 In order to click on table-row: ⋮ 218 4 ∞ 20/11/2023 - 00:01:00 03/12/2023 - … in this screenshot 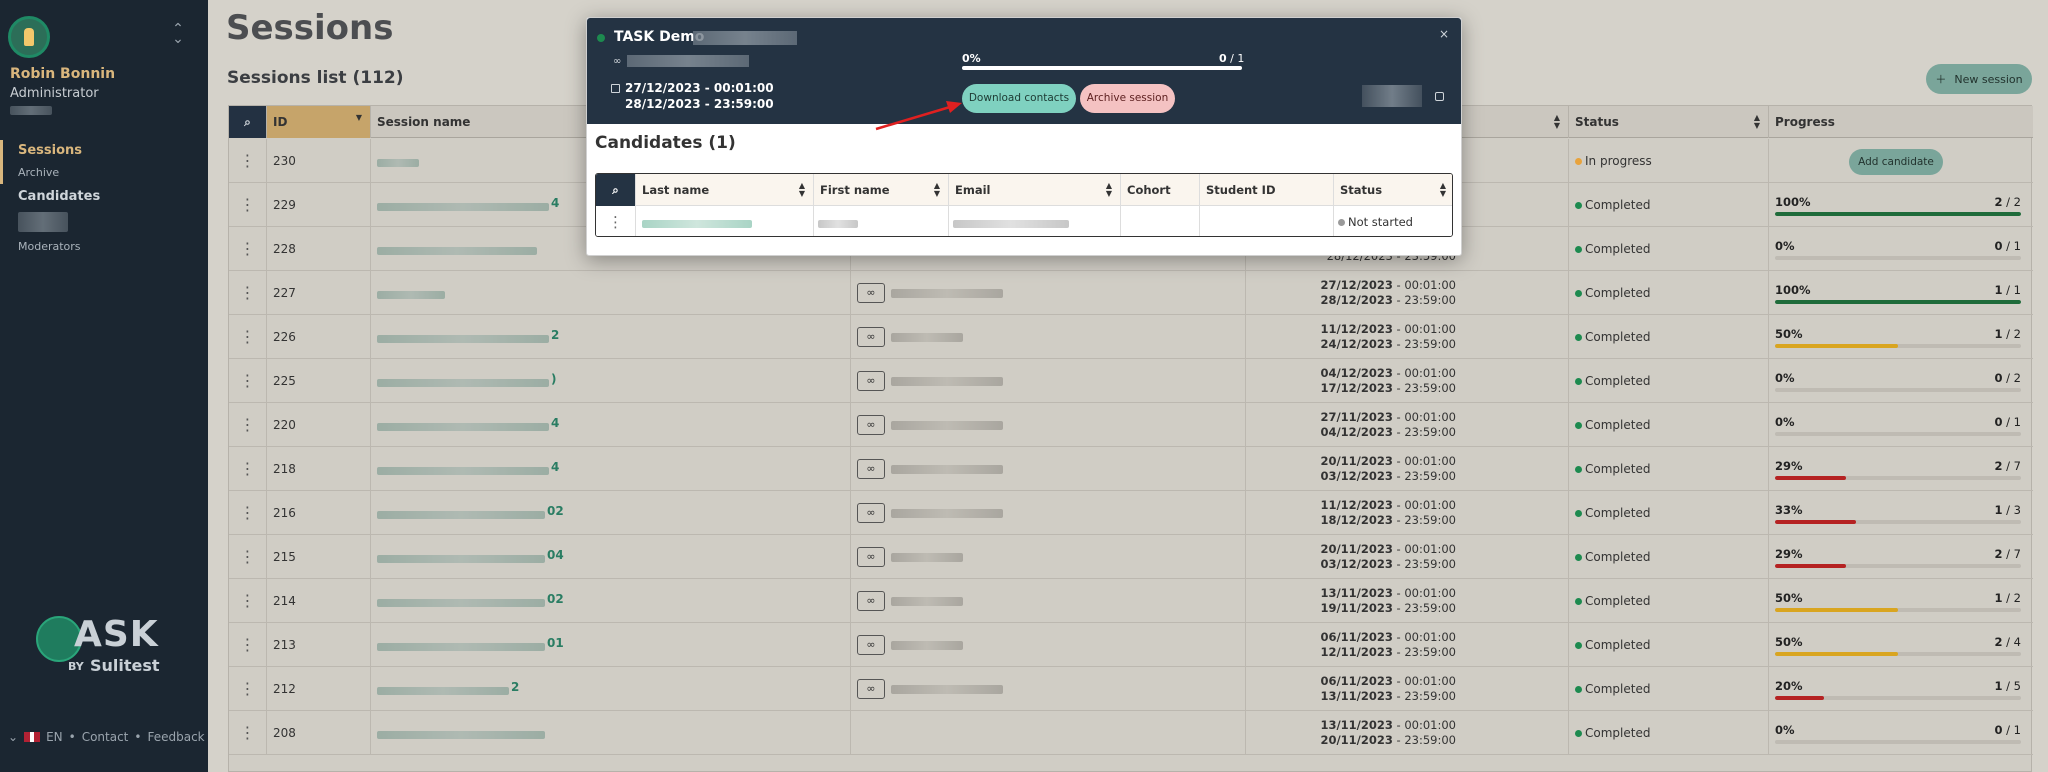, I will do `click(1131, 469)`.